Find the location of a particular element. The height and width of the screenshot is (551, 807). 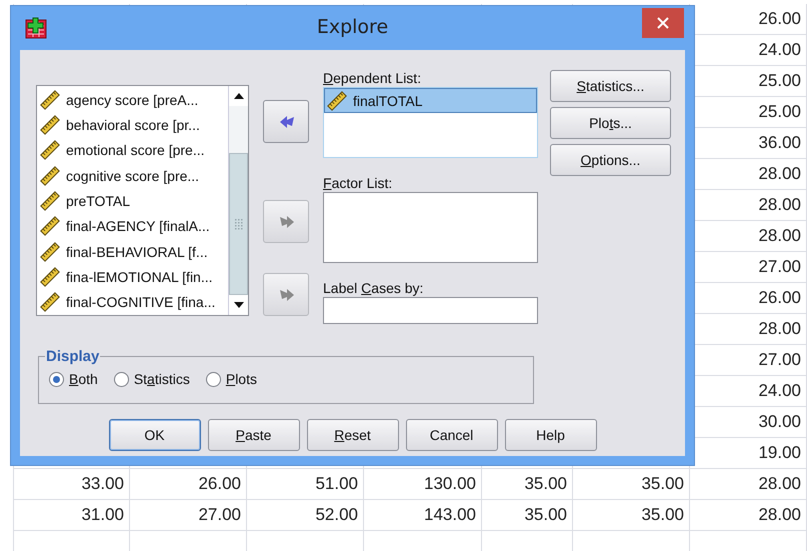

table-cell: 19.00 is located at coordinates (779, 453).